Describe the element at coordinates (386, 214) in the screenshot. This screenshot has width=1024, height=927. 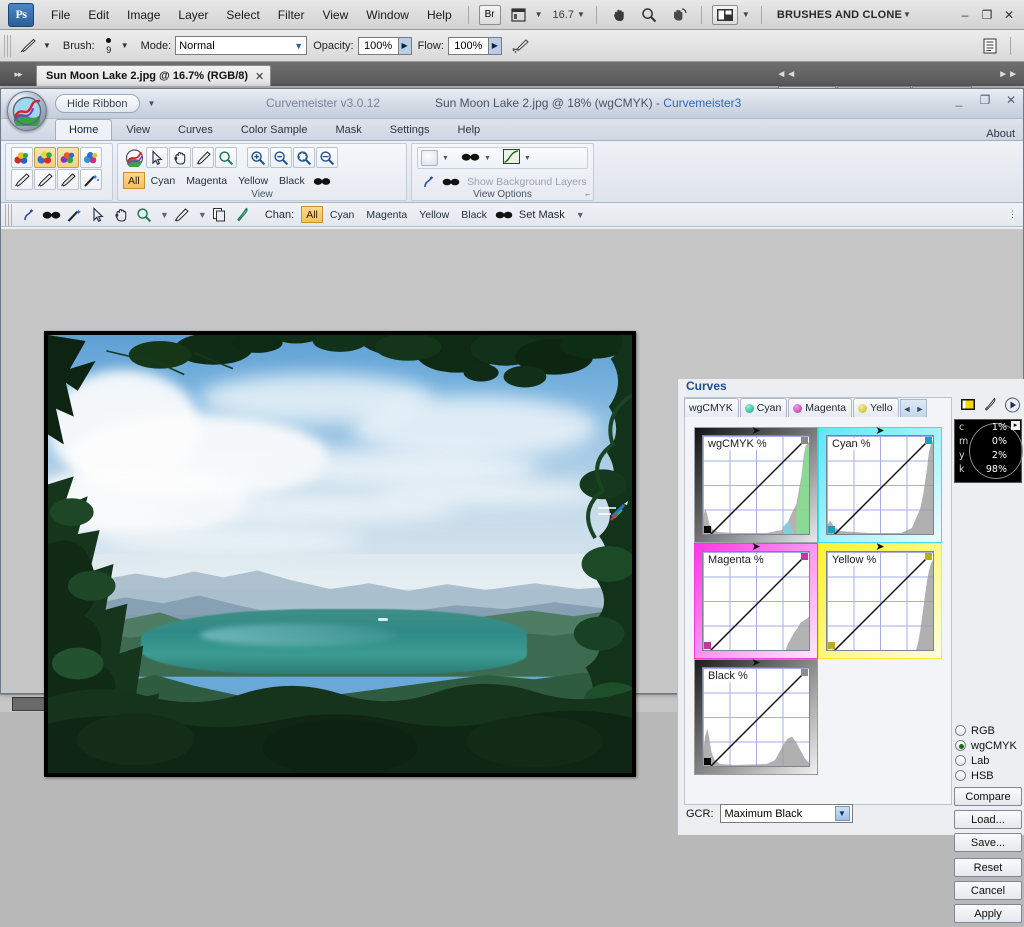
I see `toolbar-channel-magenta: Magenta` at that location.